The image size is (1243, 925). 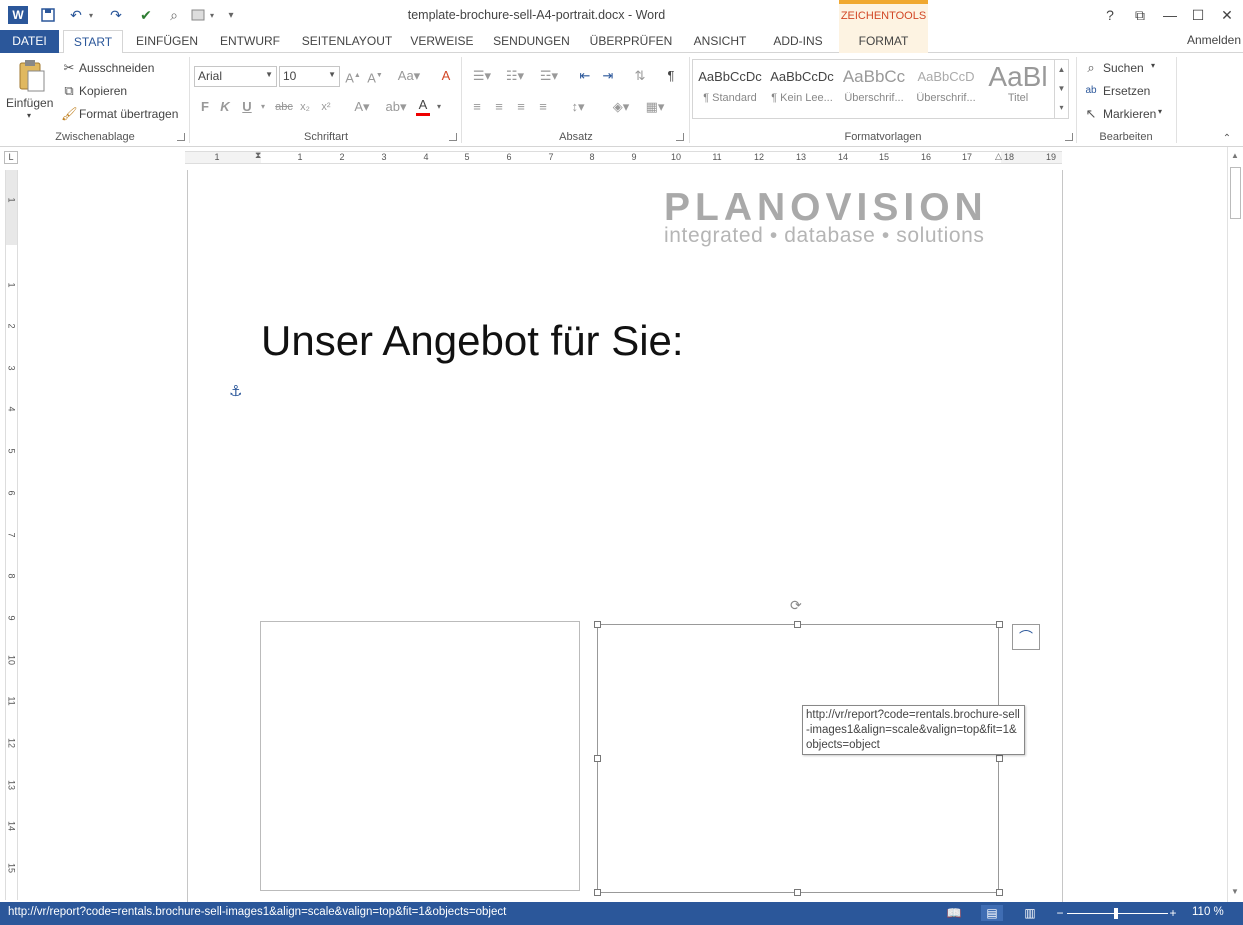 I want to click on image-placeholder-right, so click(x=798, y=758).